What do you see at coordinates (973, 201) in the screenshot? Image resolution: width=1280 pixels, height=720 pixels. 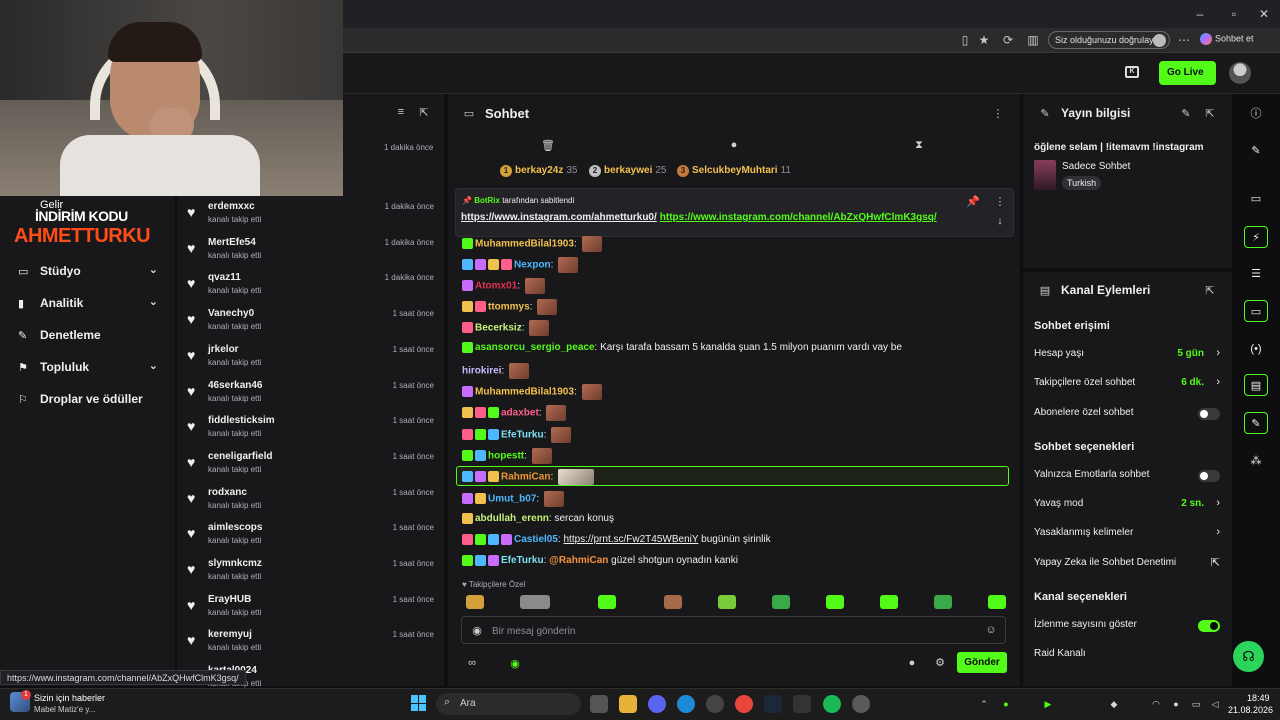 I see `pin-icon: 📌` at bounding box center [973, 201].